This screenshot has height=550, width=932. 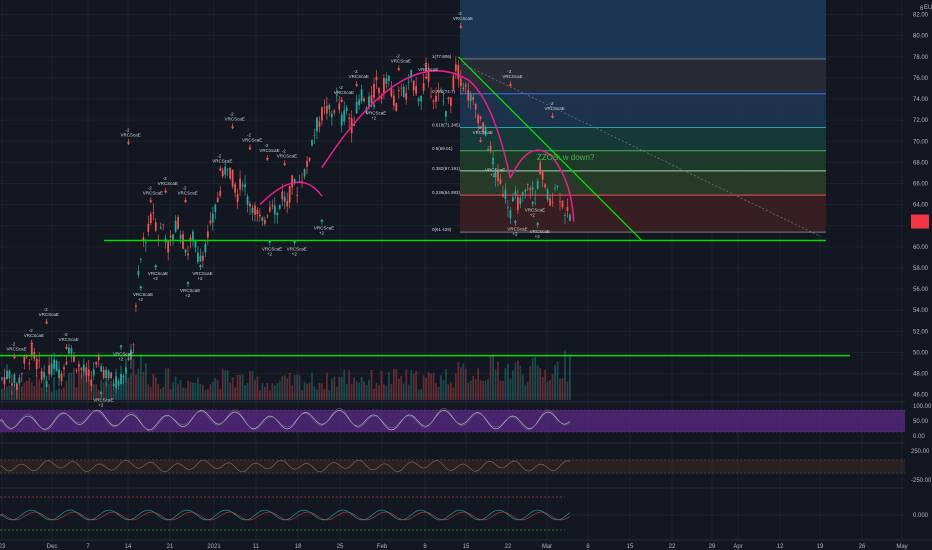 I want to click on price-tick-label: 82.00, so click(x=921, y=16).